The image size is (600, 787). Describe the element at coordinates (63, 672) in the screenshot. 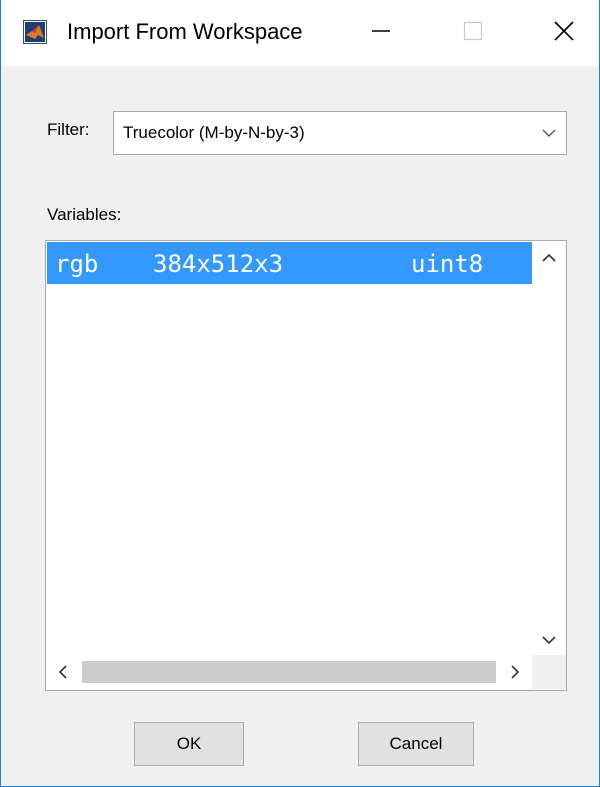

I see `scroll-left-icon` at that location.